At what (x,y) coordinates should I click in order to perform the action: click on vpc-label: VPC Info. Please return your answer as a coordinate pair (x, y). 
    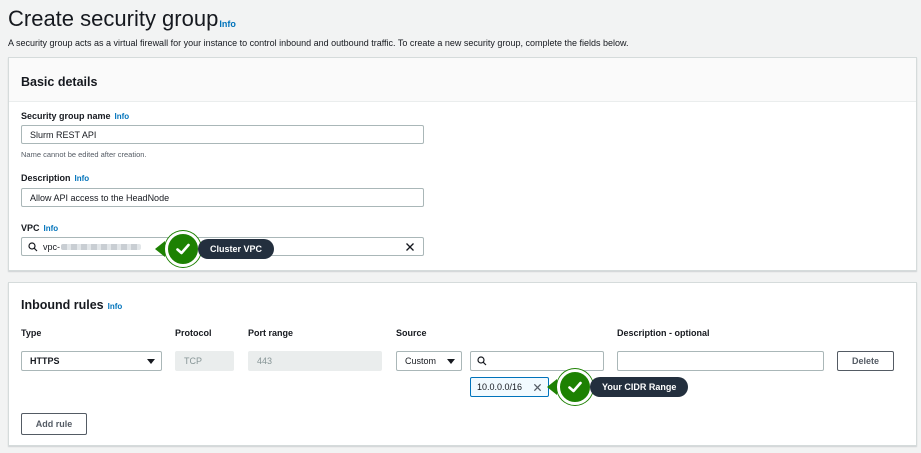
    Looking at the image, I should click on (39, 228).